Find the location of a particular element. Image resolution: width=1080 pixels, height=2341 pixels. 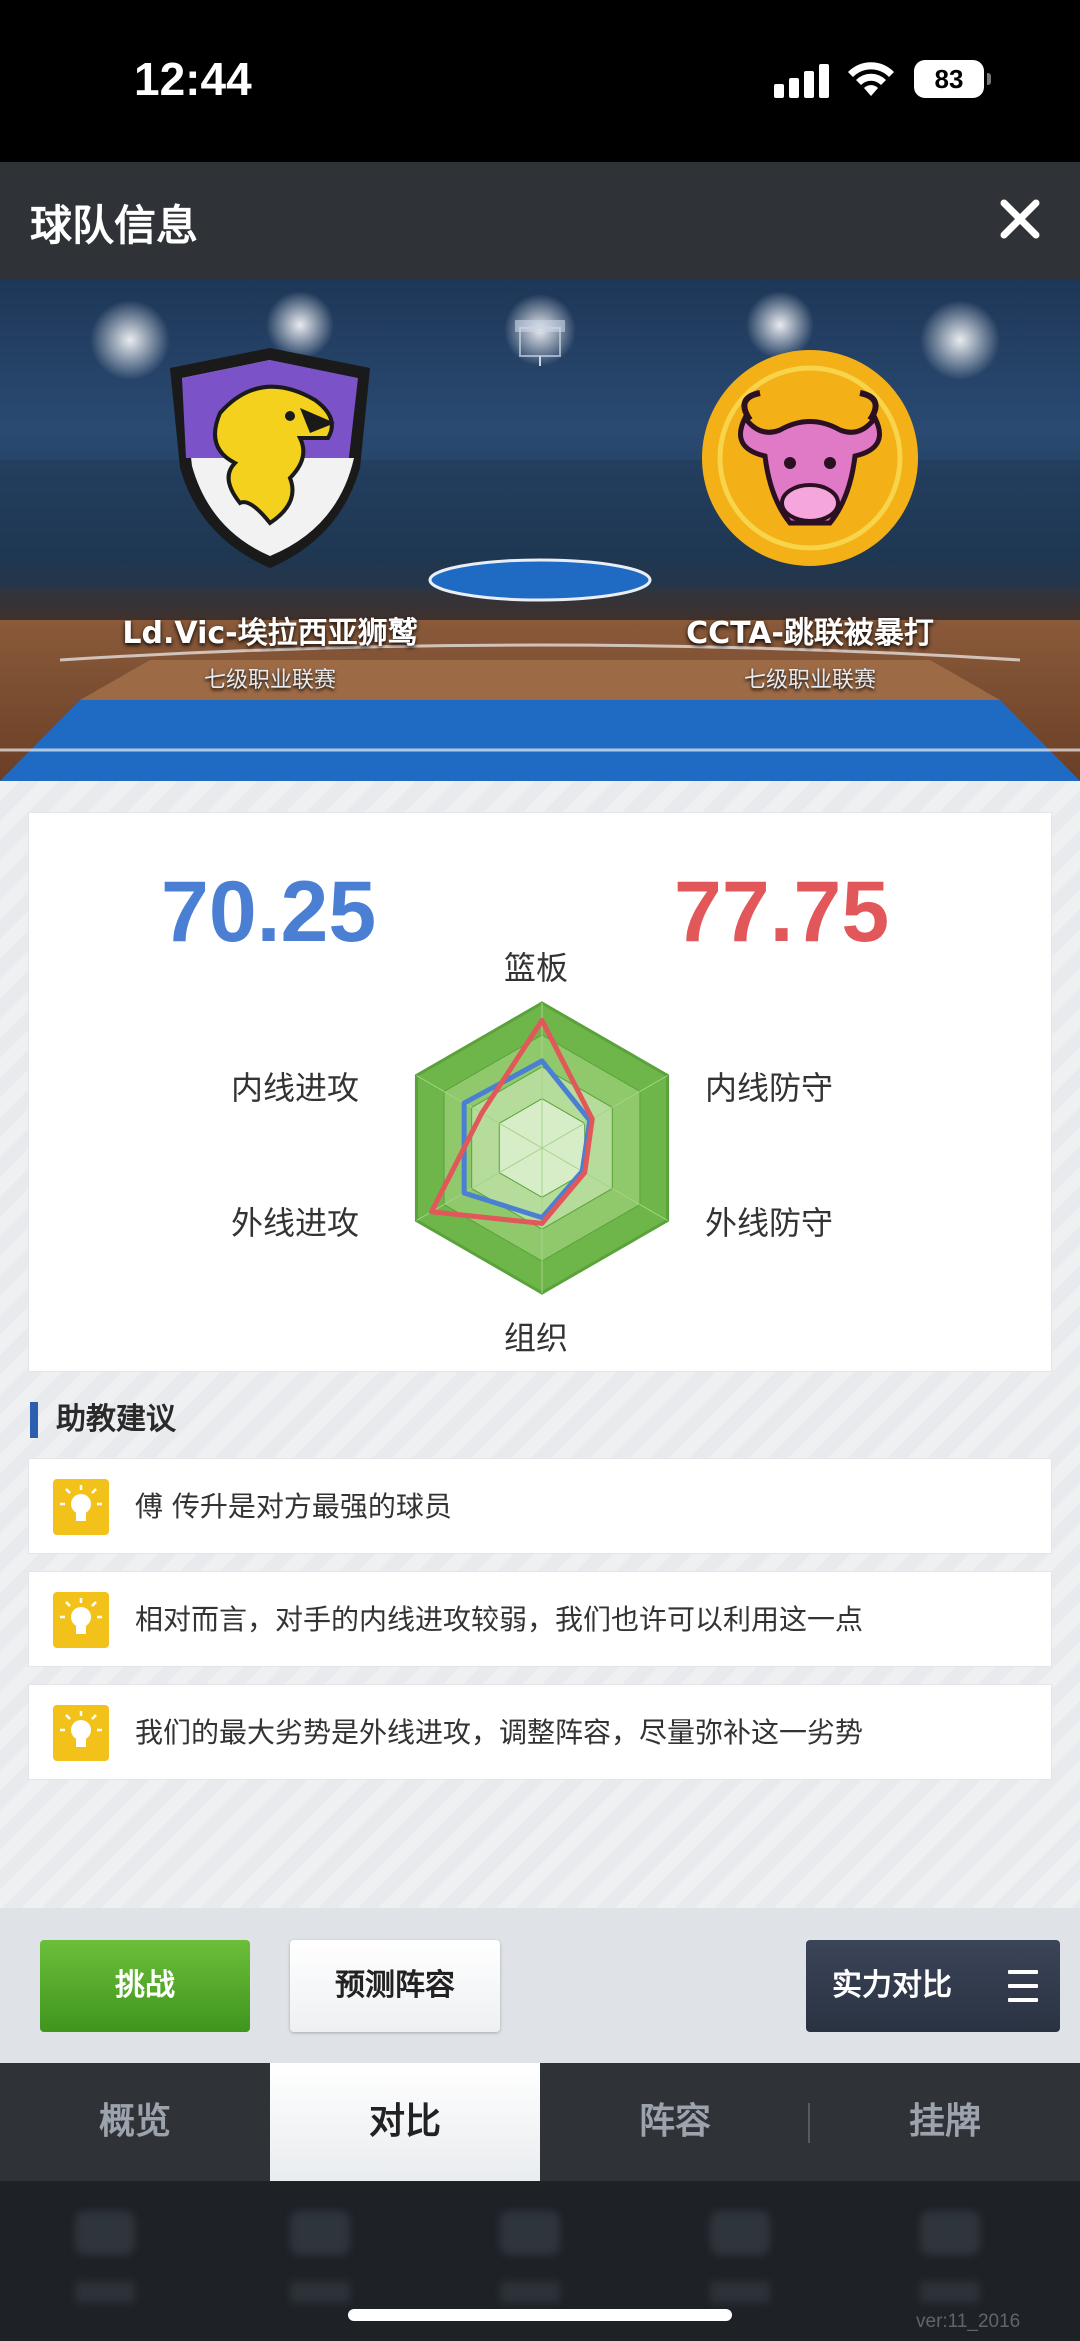

predict-lineup-button: 预测阵容 is located at coordinates (395, 1986).